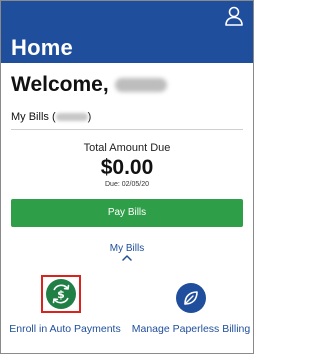 This screenshot has height=354, width=320. I want to click on welcome-greeting: Welcome,, so click(60, 84).